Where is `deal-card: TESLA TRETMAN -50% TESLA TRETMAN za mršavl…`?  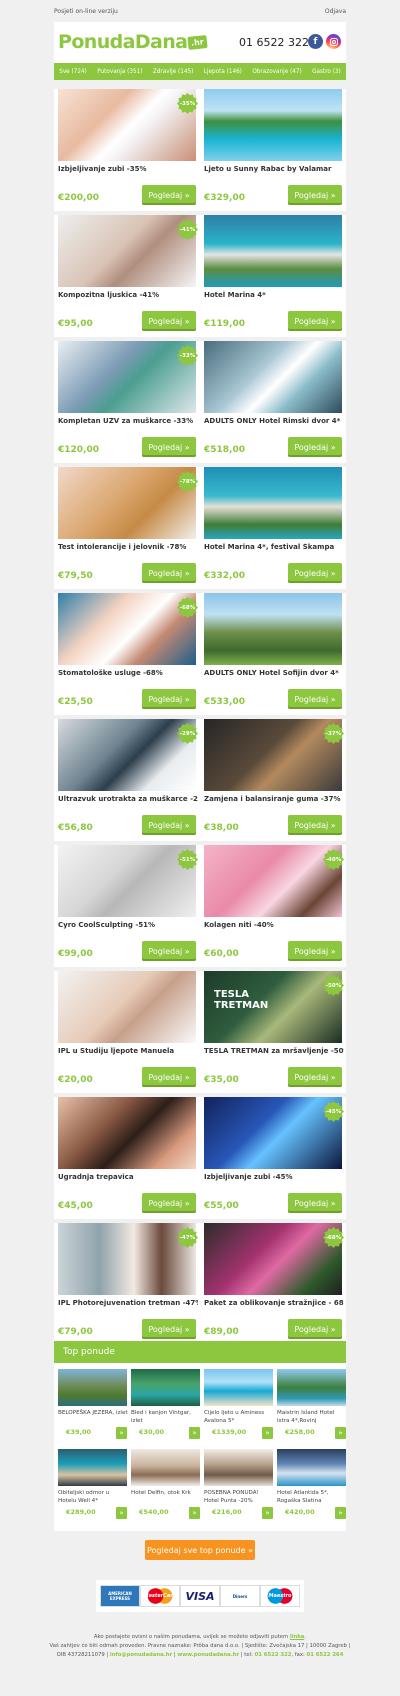 deal-card: TESLA TRETMAN -50% TESLA TRETMAN za mršavl… is located at coordinates (273, 1032).